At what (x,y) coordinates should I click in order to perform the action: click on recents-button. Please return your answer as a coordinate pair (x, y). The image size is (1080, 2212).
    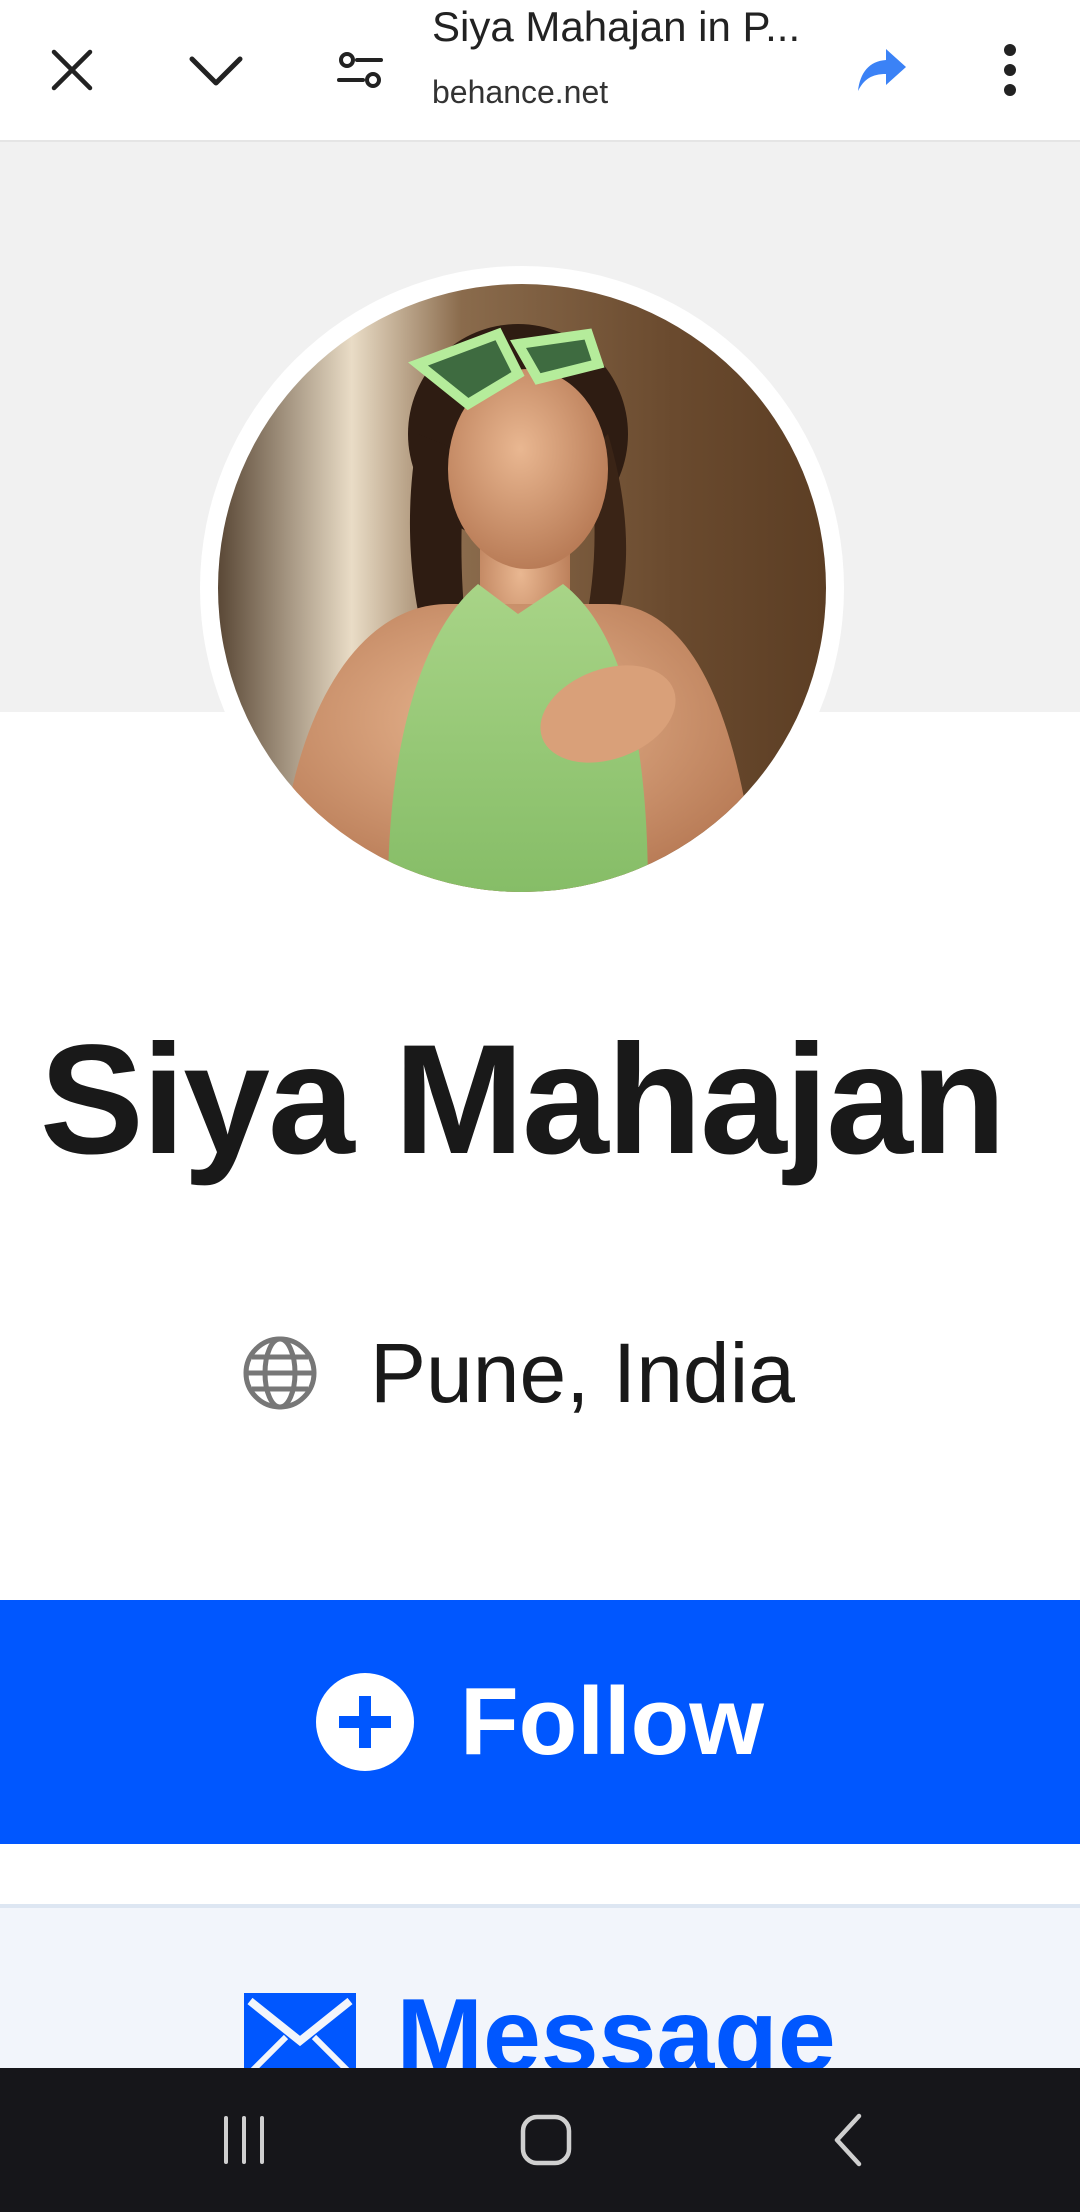
    Looking at the image, I should click on (244, 2140).